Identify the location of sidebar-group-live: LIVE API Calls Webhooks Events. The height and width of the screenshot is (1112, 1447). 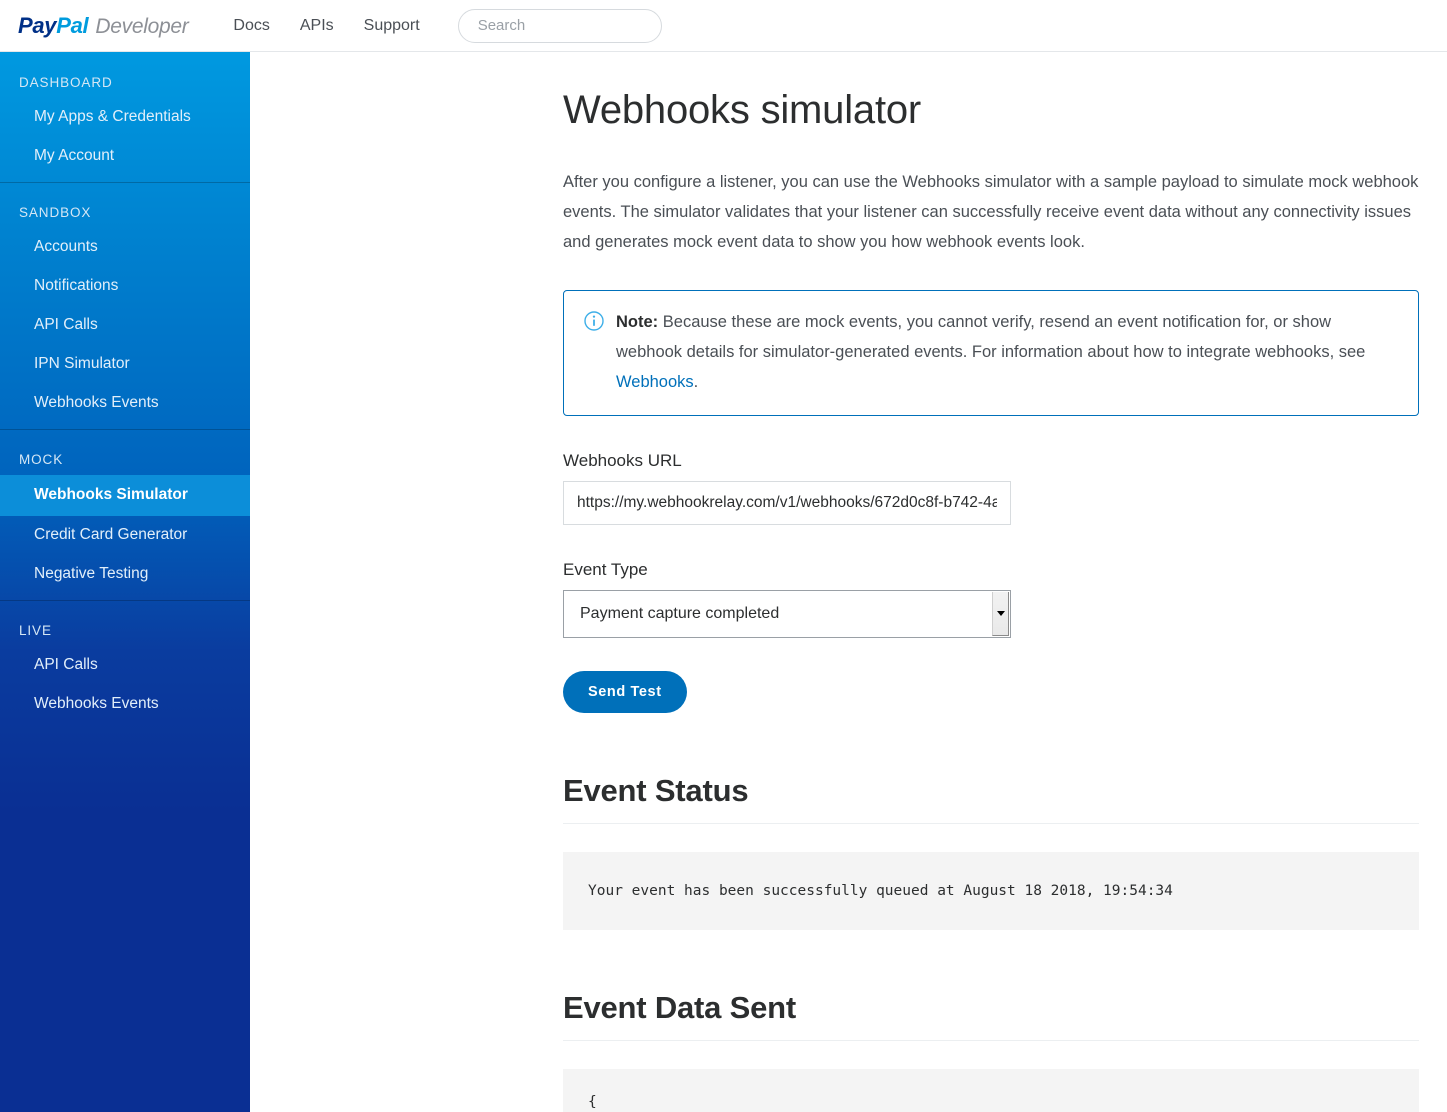
(125, 665).